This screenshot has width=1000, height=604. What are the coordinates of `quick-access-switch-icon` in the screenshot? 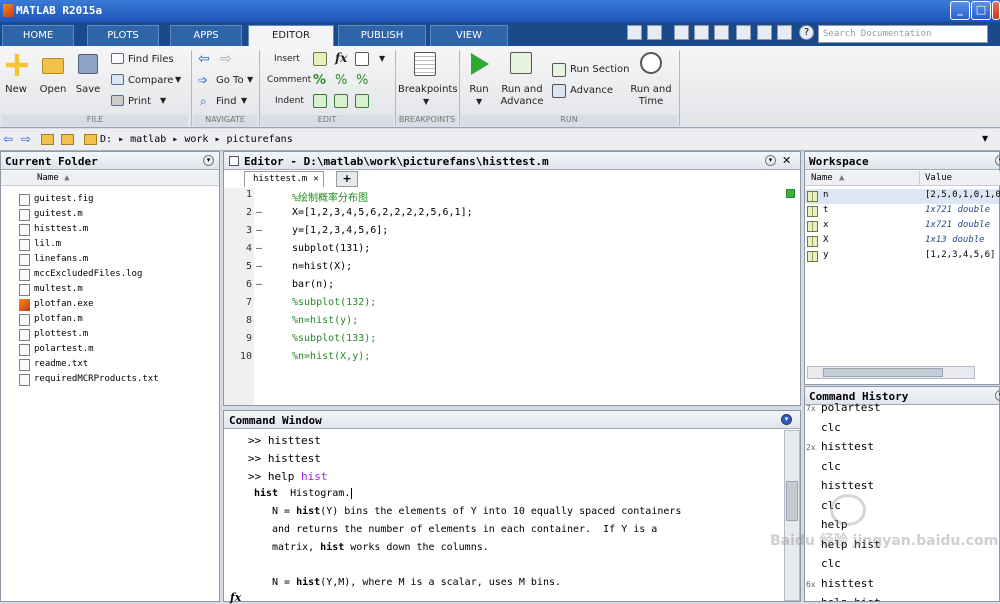 It's located at (784, 32).